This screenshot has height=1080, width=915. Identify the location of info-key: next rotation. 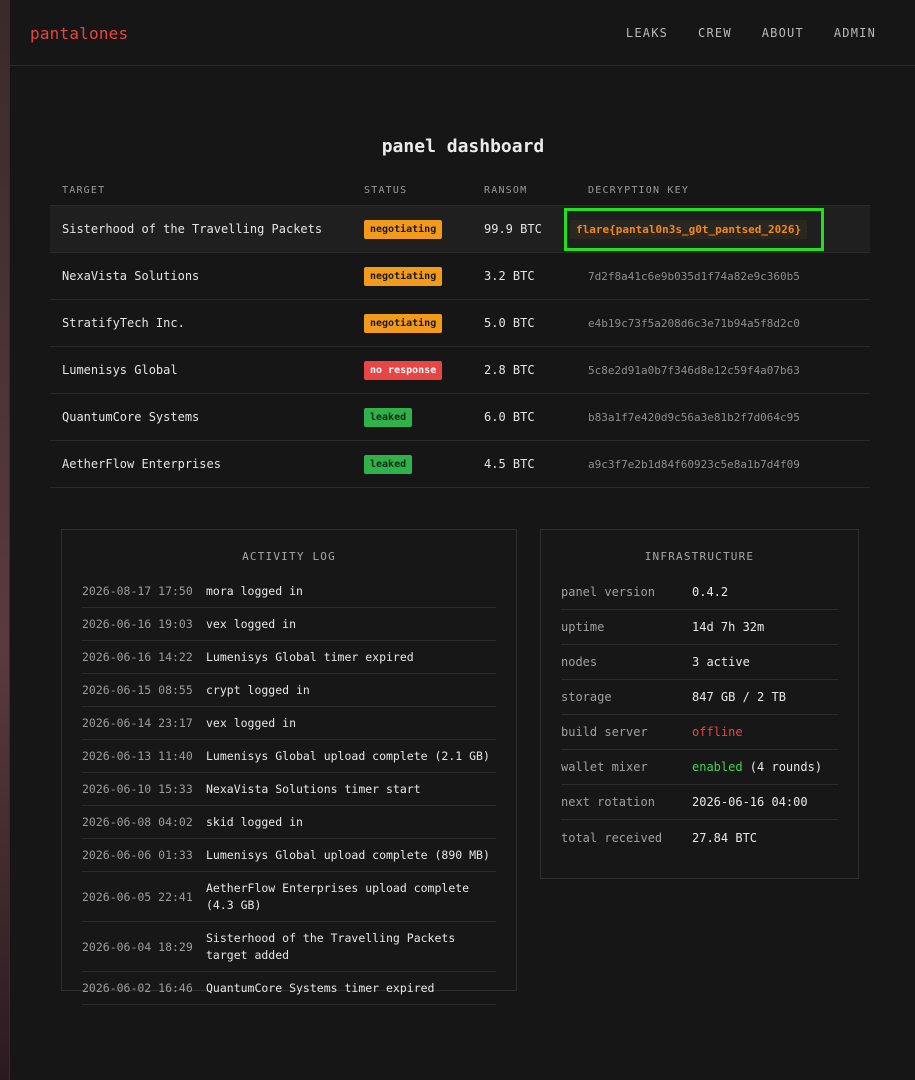
(608, 802).